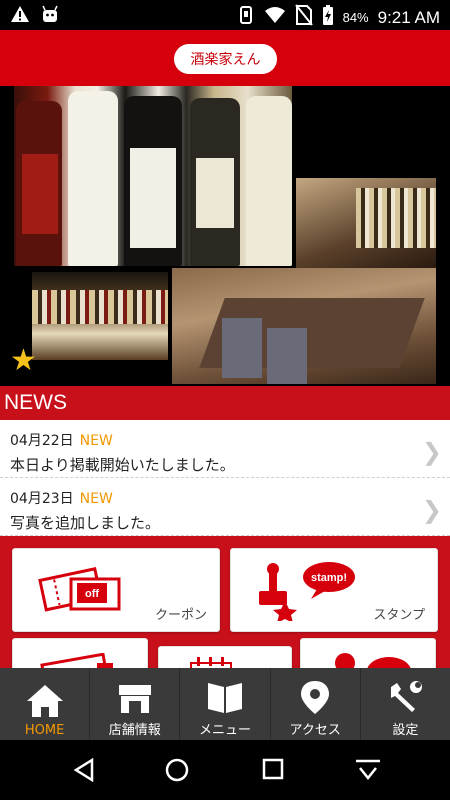  Describe the element at coordinates (225, 697) in the screenshot. I see `book-icon` at that location.